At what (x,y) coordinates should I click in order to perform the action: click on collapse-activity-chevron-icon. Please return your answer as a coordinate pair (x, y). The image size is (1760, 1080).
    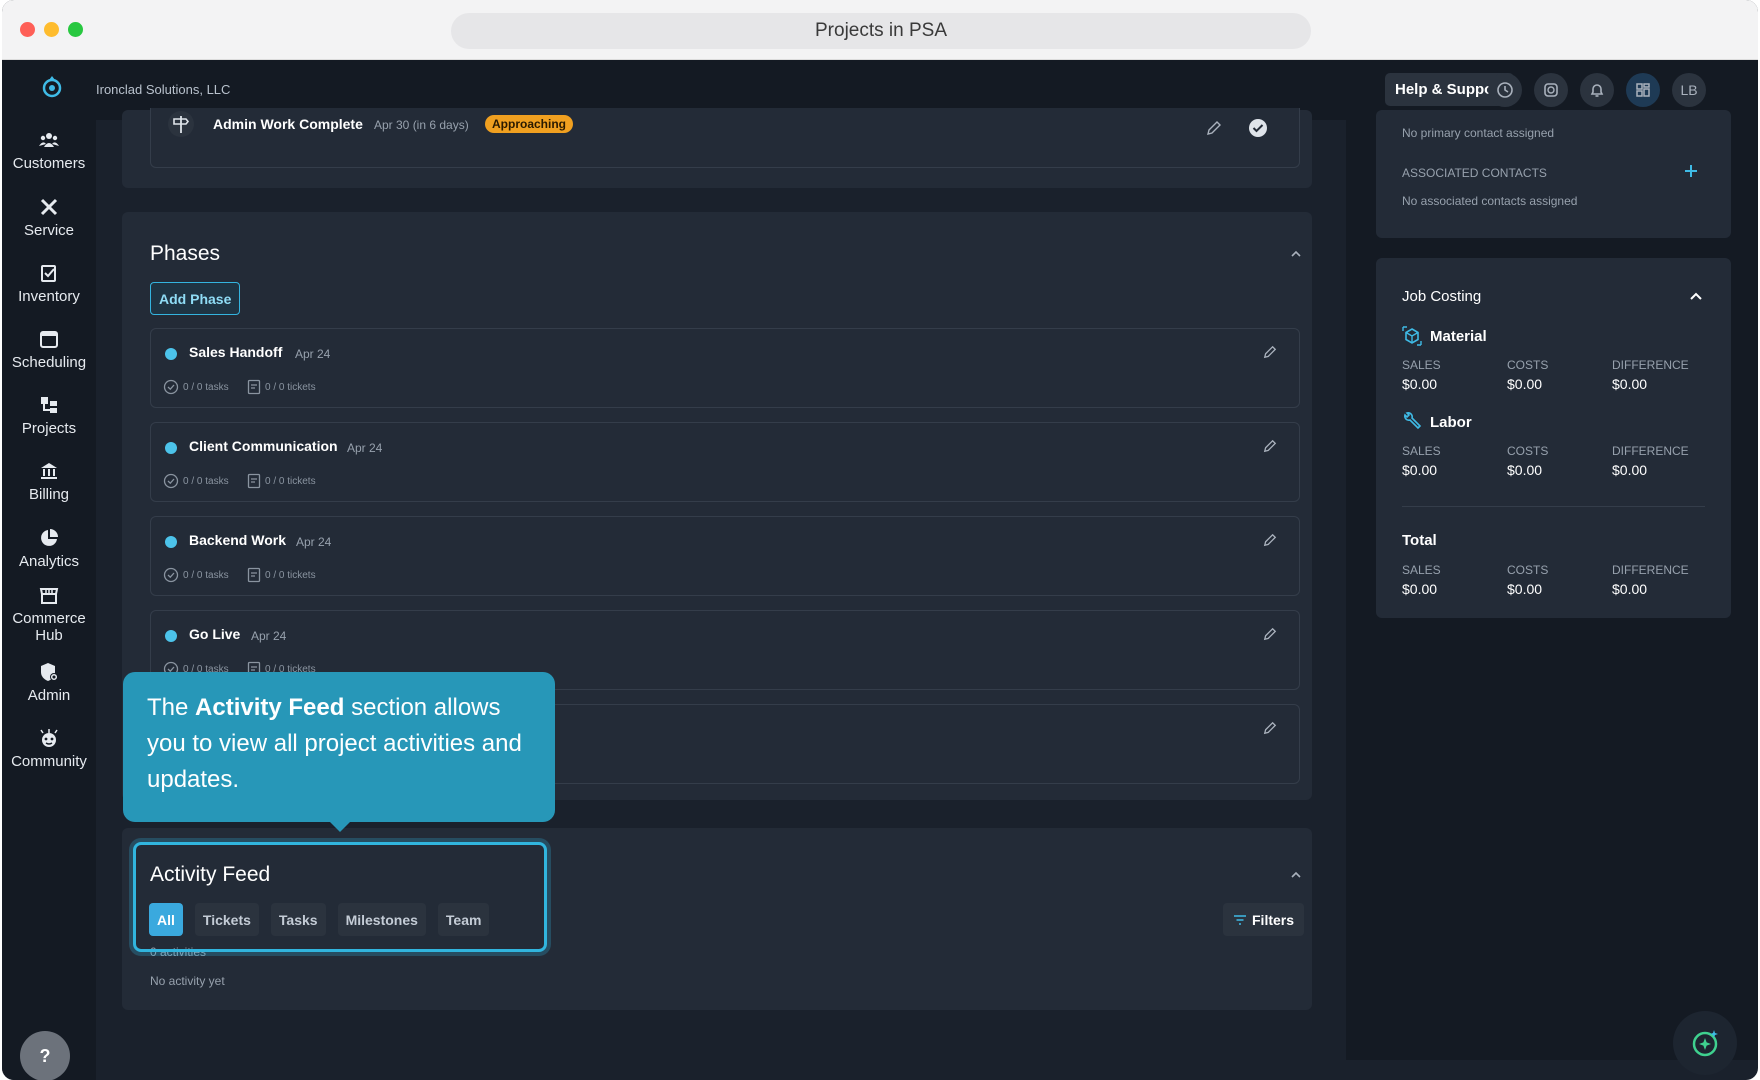
    Looking at the image, I should click on (1296, 875).